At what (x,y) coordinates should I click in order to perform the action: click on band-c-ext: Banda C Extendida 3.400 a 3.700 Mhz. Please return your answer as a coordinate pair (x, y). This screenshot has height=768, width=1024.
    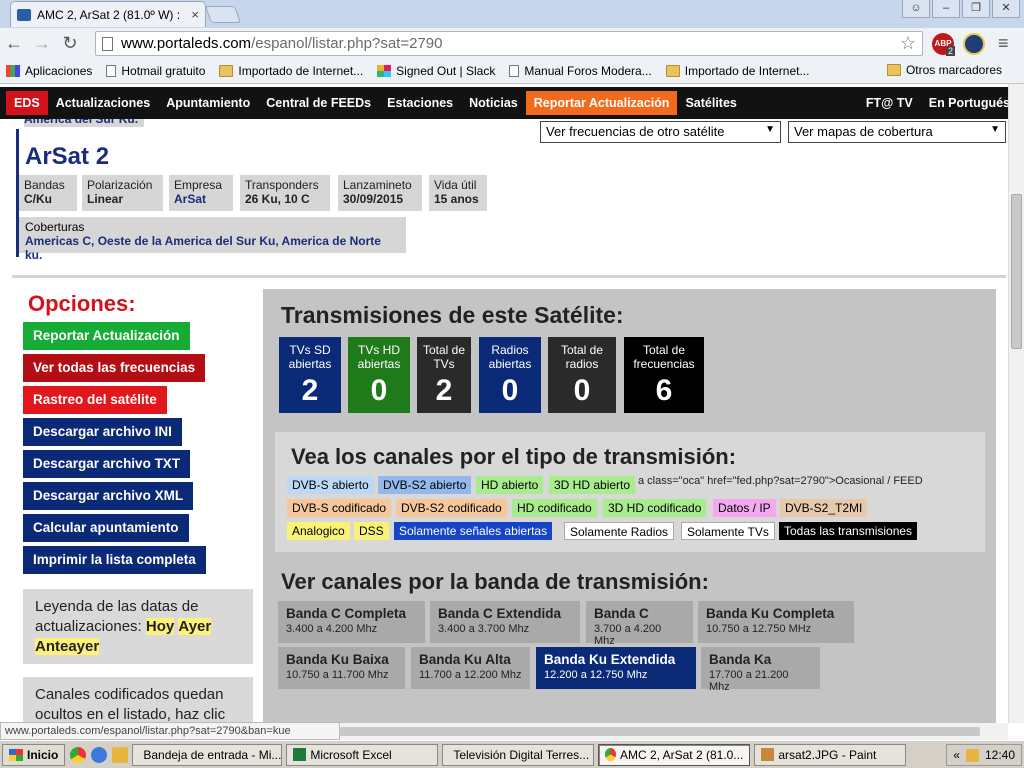
    Looking at the image, I should click on (505, 622).